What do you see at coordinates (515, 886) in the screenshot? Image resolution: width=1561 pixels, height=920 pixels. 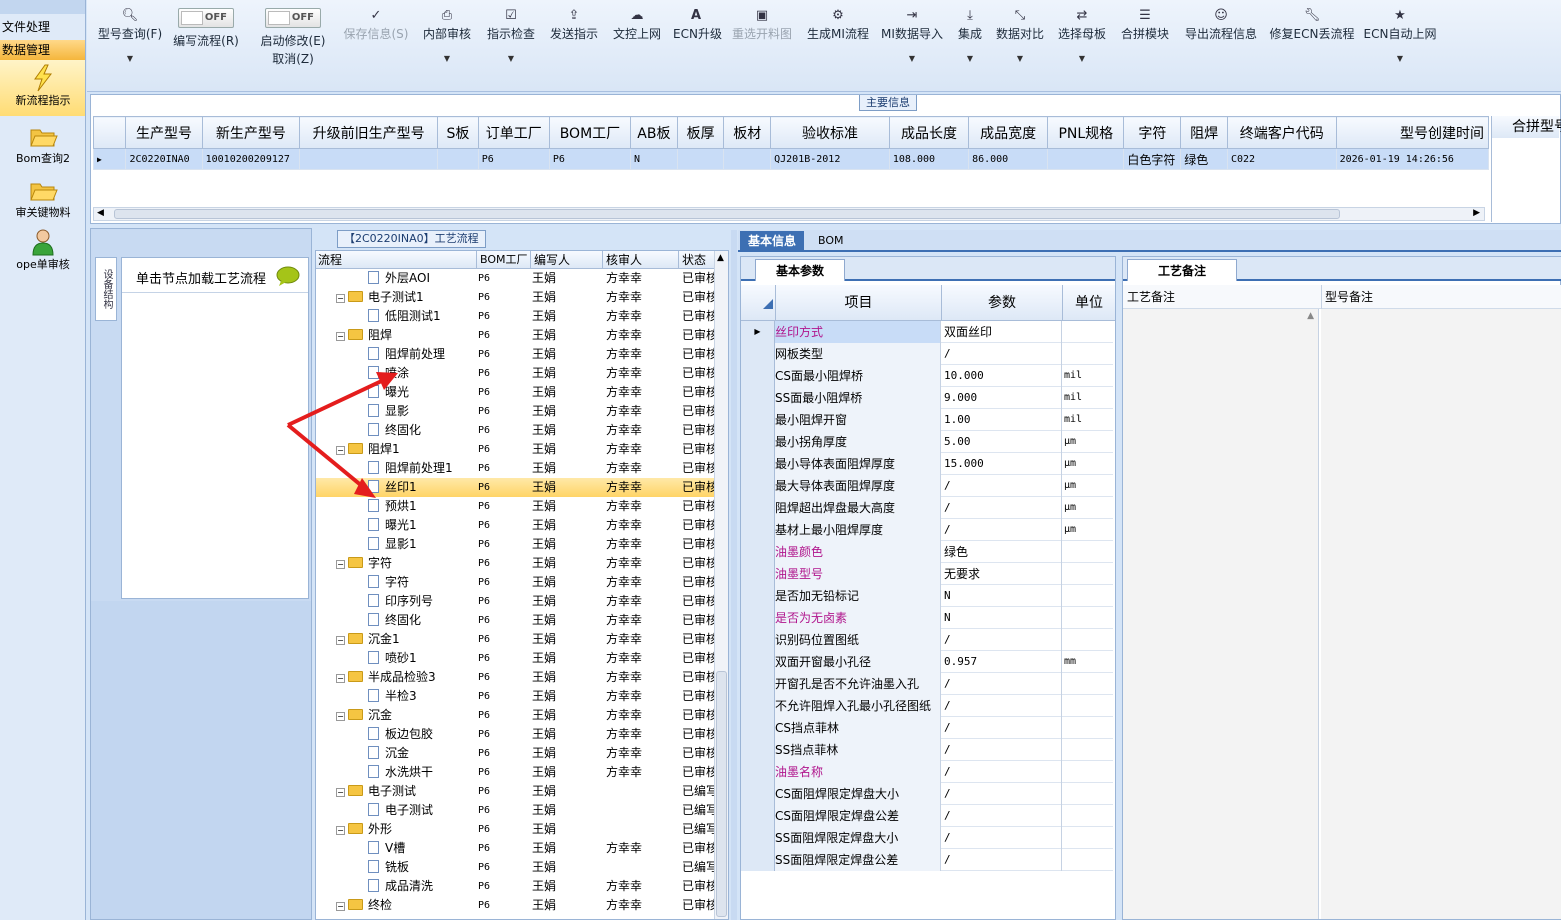 I see `tree-node: 成品清洗 P6 王娟 方幸幸 已审核` at bounding box center [515, 886].